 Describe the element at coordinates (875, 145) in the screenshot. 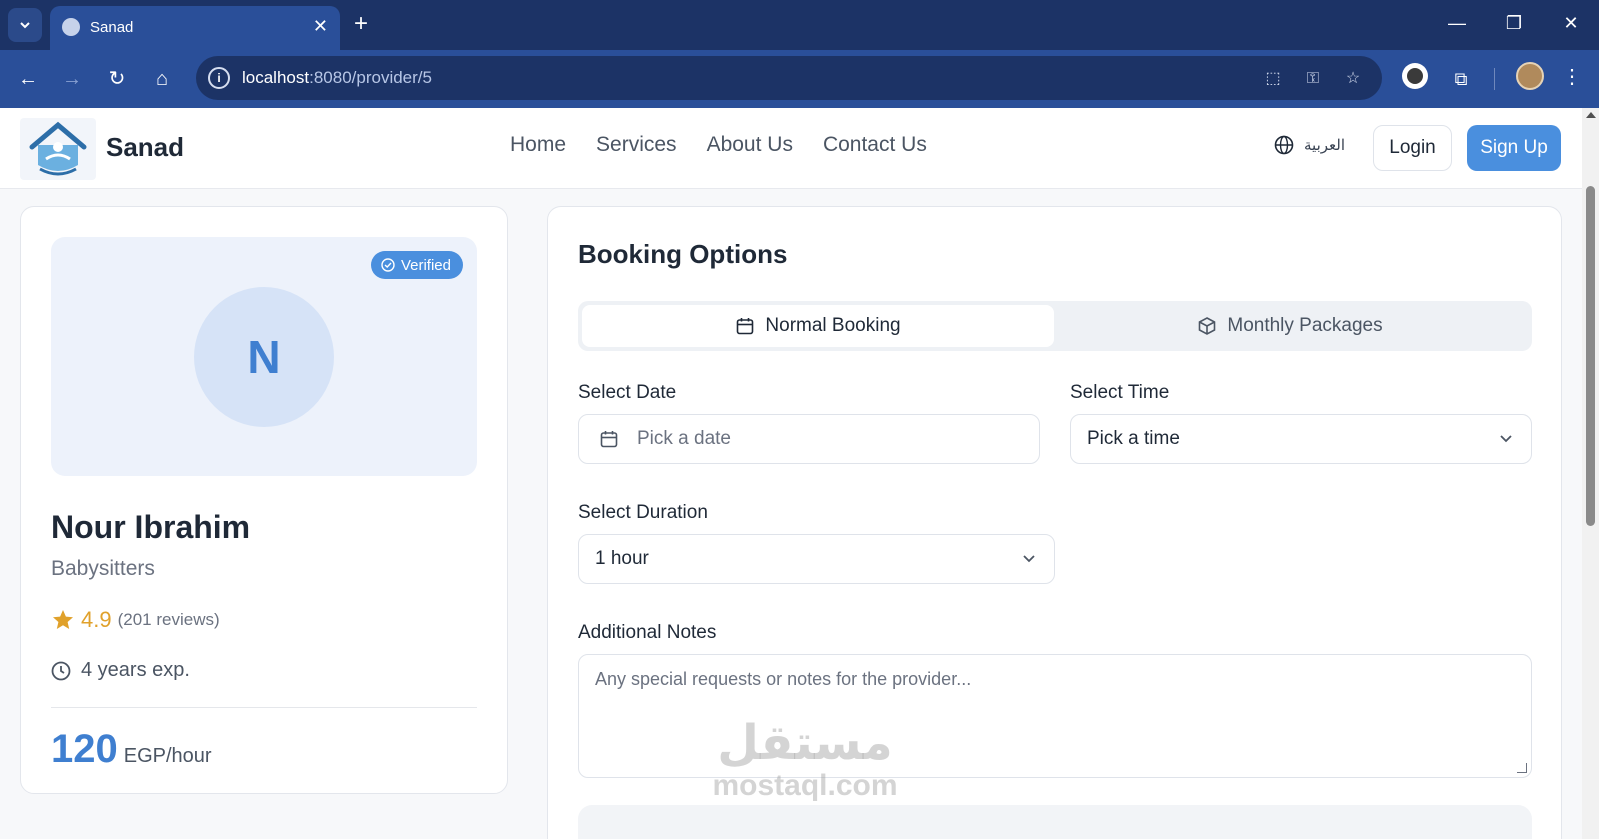

I see `nav-contact: Contact Us` at that location.